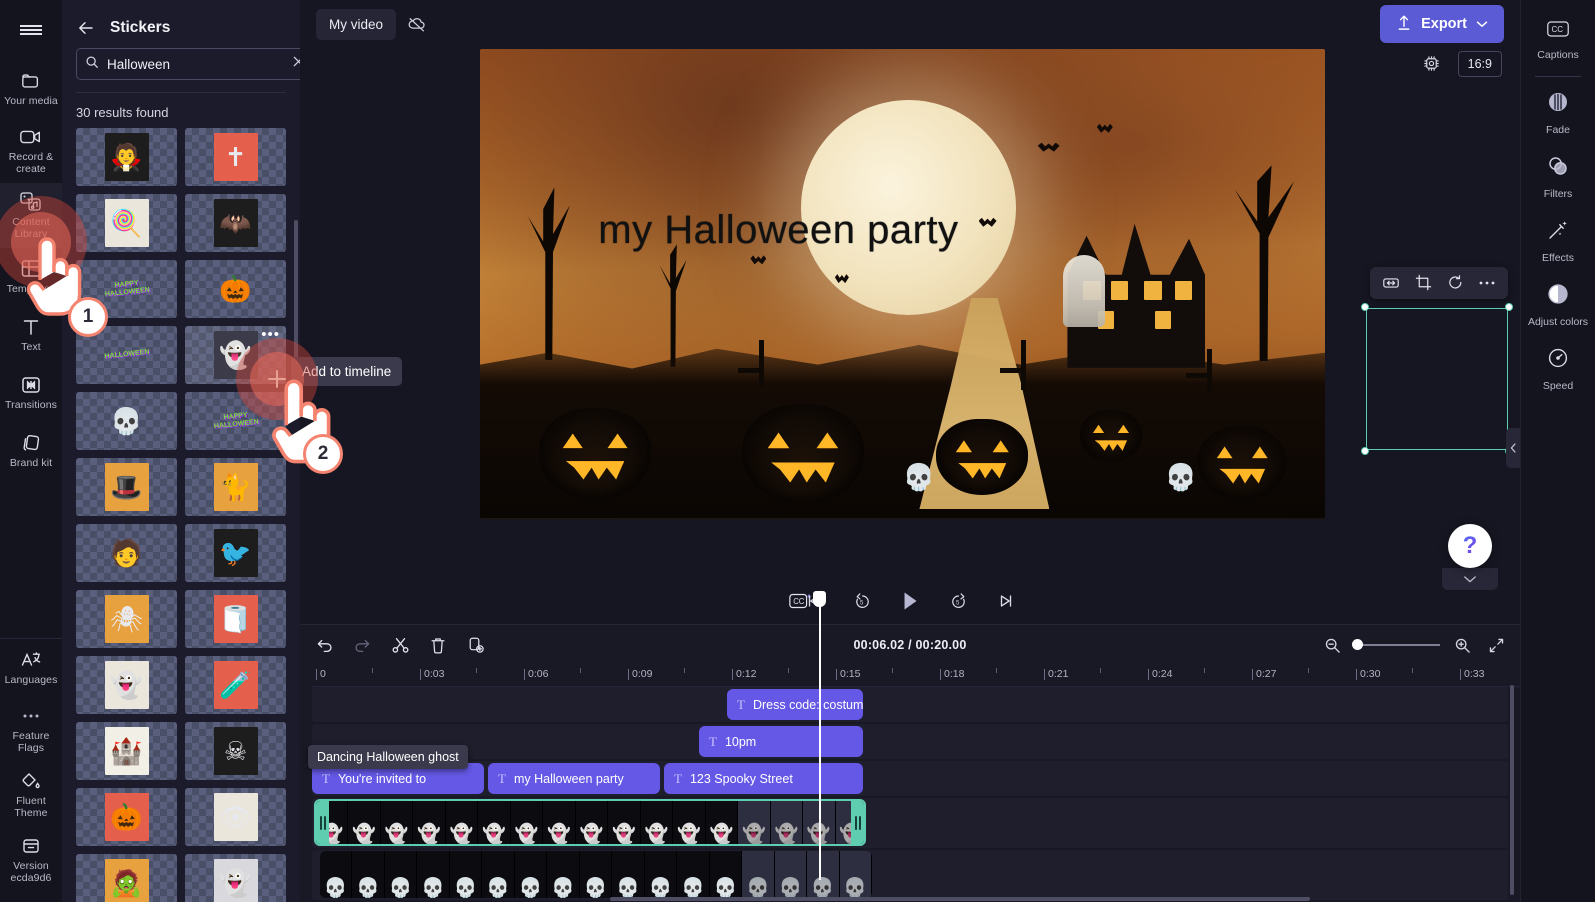 The image size is (1595, 902). Describe the element at coordinates (126, 751) in the screenshot. I see `haunted-castle-sticker: 🏰` at that location.